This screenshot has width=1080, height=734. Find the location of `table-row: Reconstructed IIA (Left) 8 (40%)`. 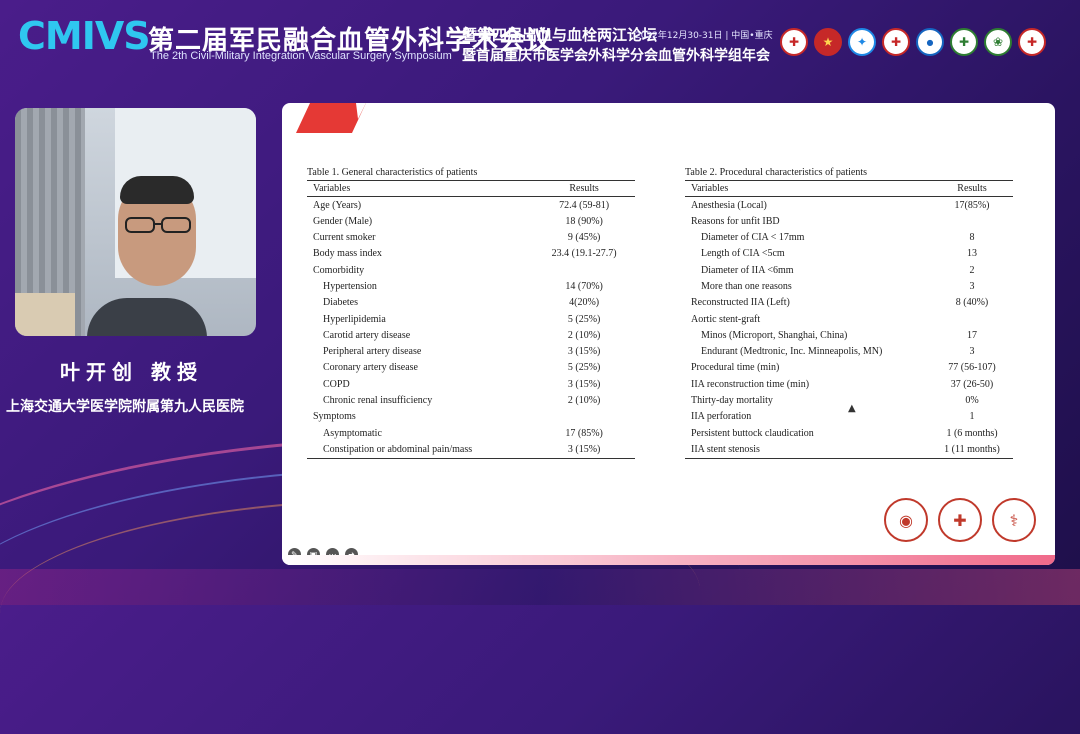

table-row: Reconstructed IIA (Left) 8 (40%) is located at coordinates (849, 303).